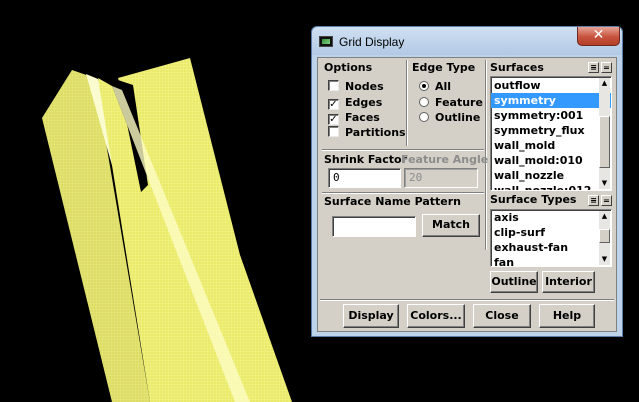 This screenshot has width=639, height=402. I want to click on surface-types-list: axis clip-surf exhaust-fan fan ▲ ▼, so click(551, 238).